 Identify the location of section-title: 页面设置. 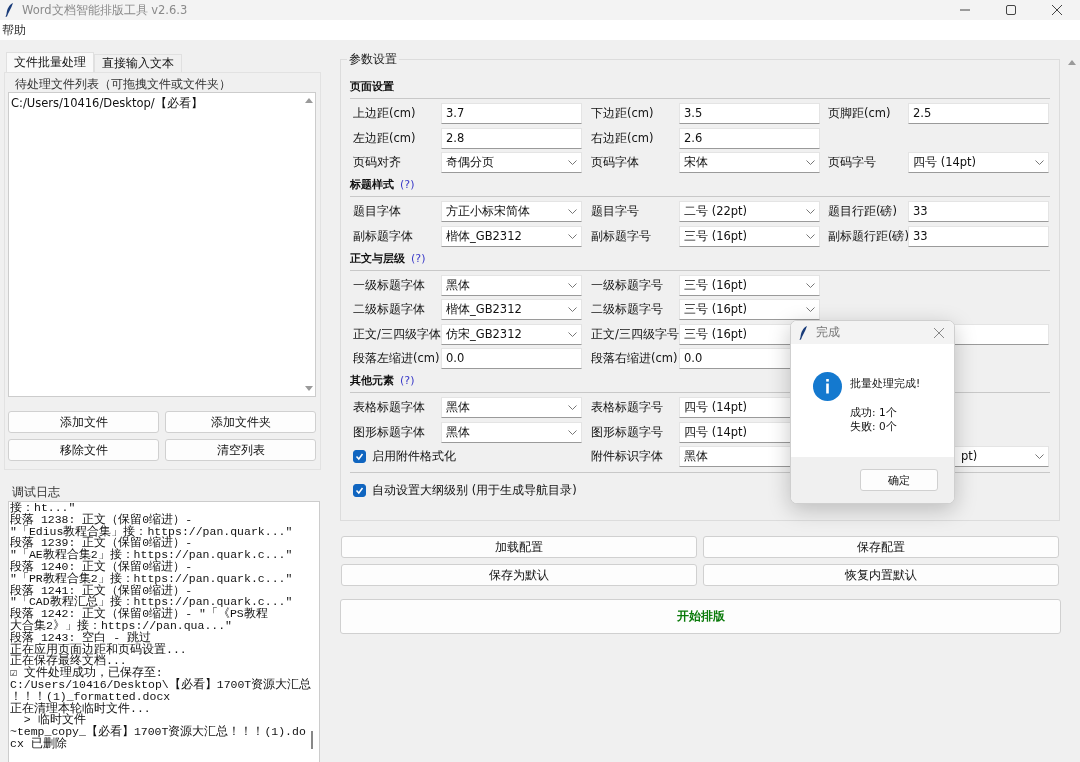
(372, 86).